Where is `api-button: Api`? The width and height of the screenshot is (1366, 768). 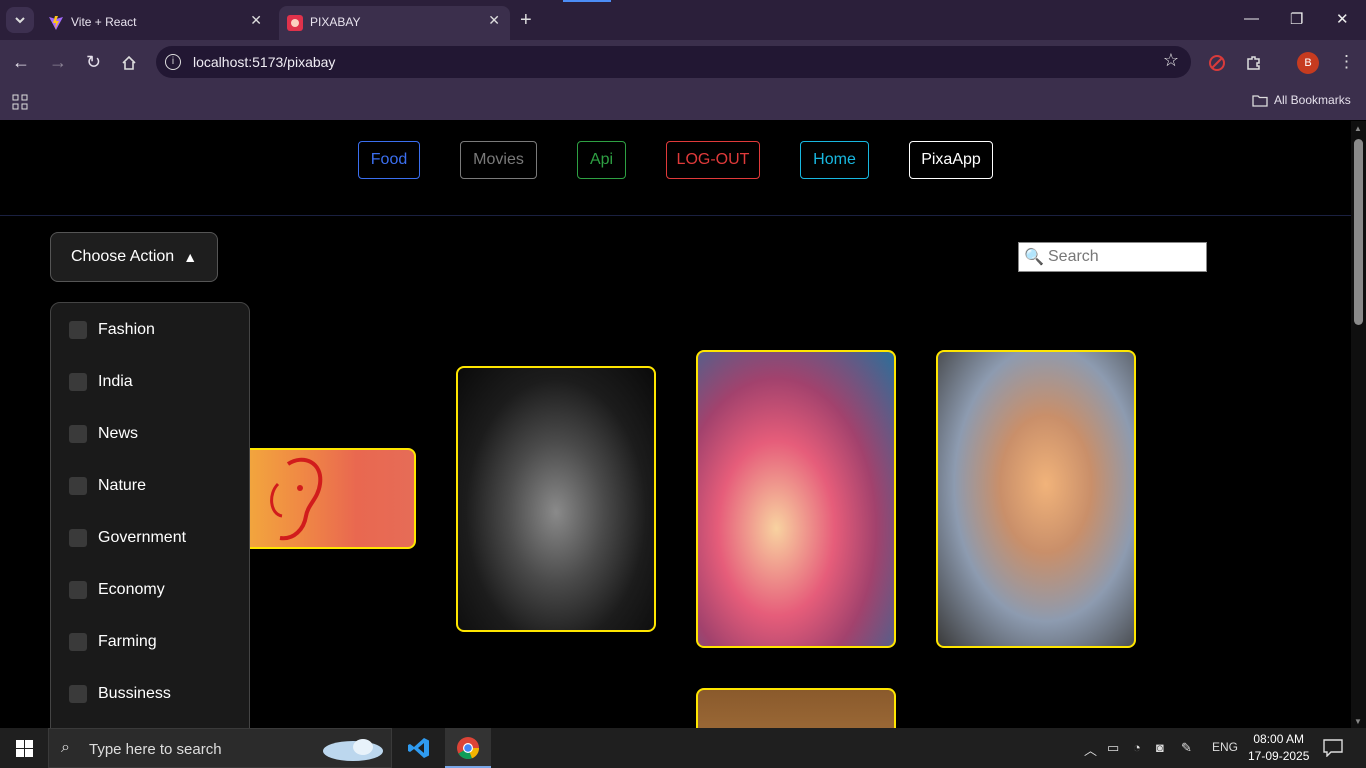 api-button: Api is located at coordinates (601, 160).